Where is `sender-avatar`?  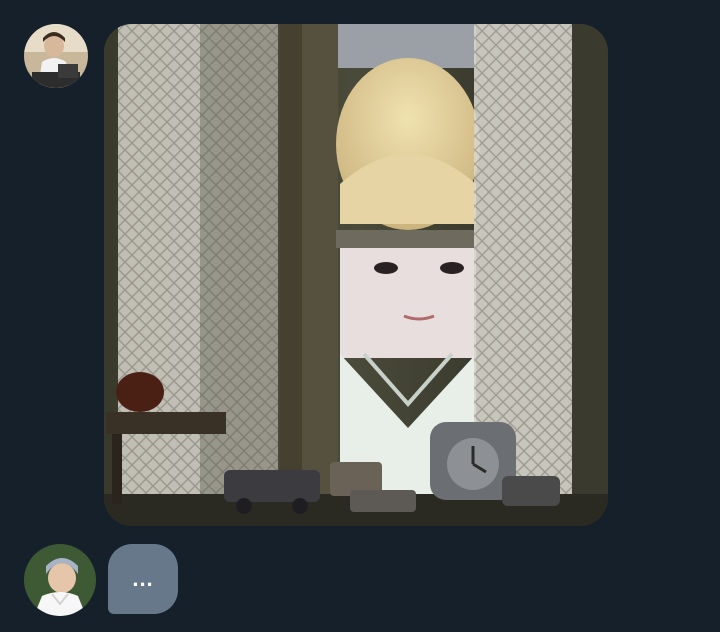
sender-avatar is located at coordinates (56, 56).